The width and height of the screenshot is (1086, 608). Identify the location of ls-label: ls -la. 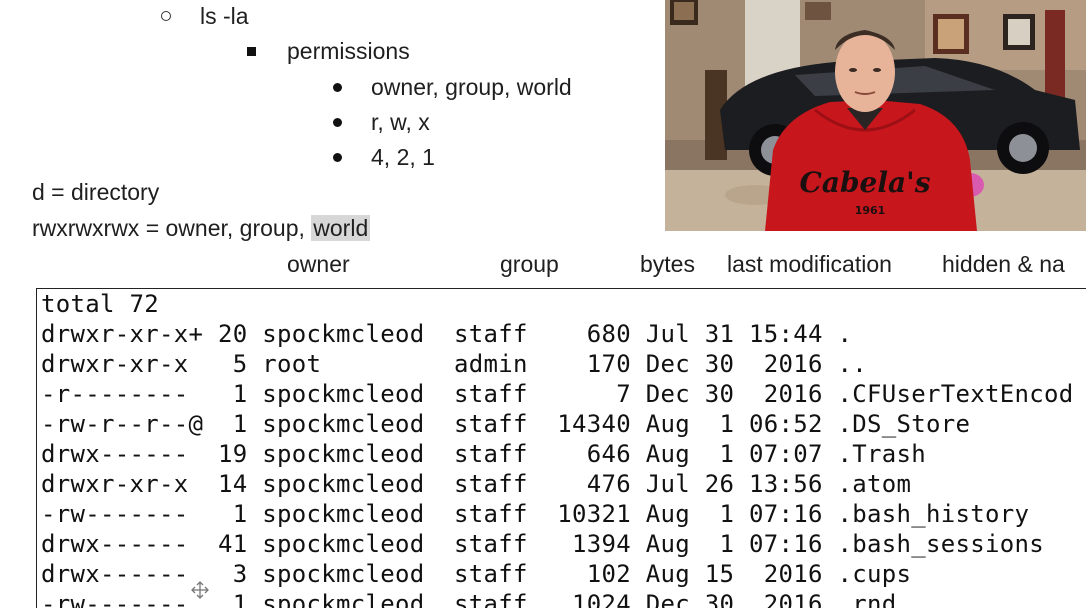
(224, 16).